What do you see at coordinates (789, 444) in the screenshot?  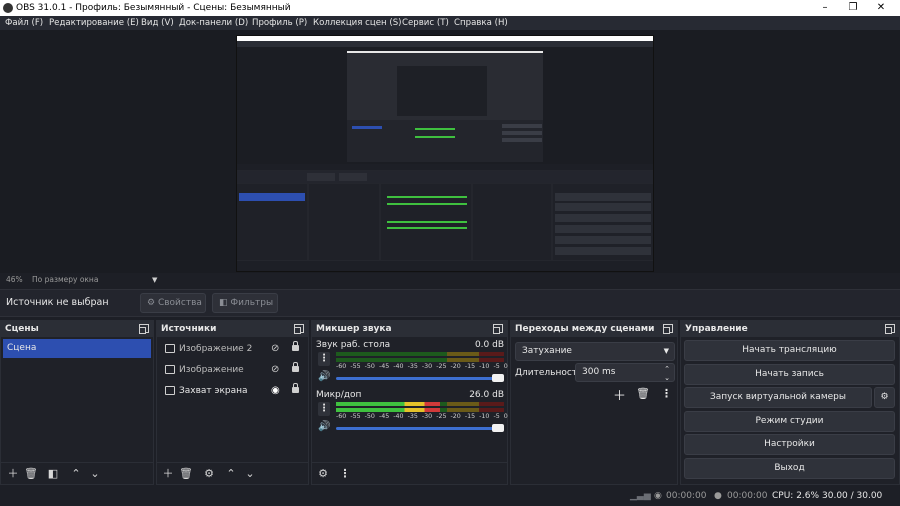 I see `settings-button: Настройки` at bounding box center [789, 444].